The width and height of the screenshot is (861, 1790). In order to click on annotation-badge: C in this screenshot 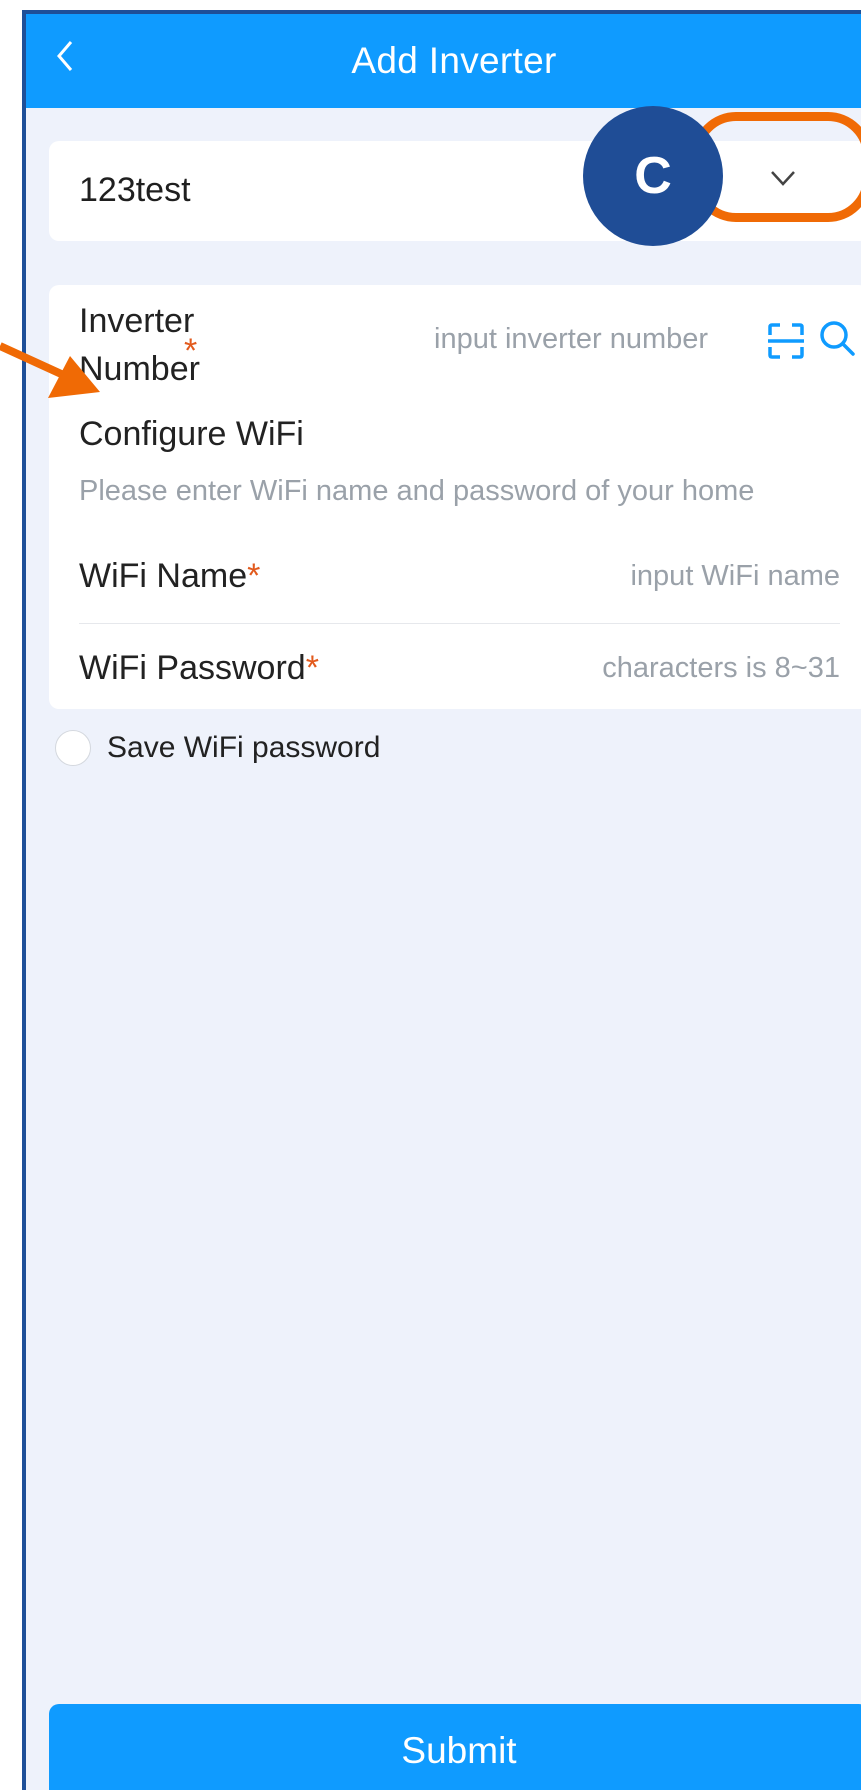, I will do `click(653, 176)`.